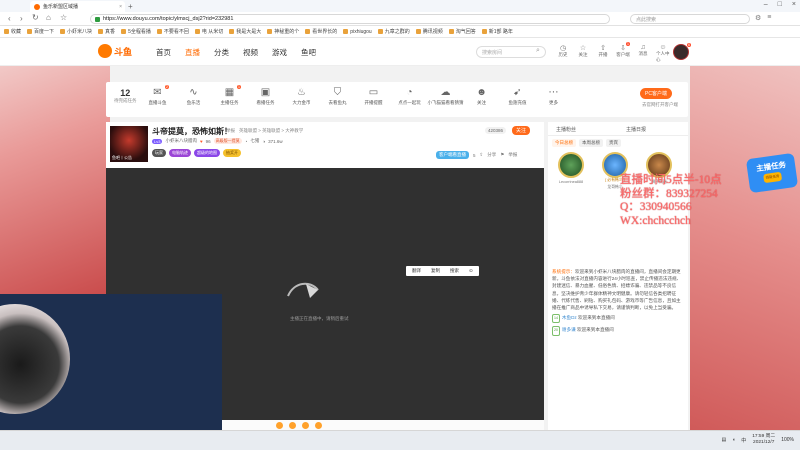 This screenshot has width=800, height=450. What do you see at coordinates (129, 144) in the screenshot?
I see `streamer-avatar: 鱼吧丨公告` at bounding box center [129, 144].